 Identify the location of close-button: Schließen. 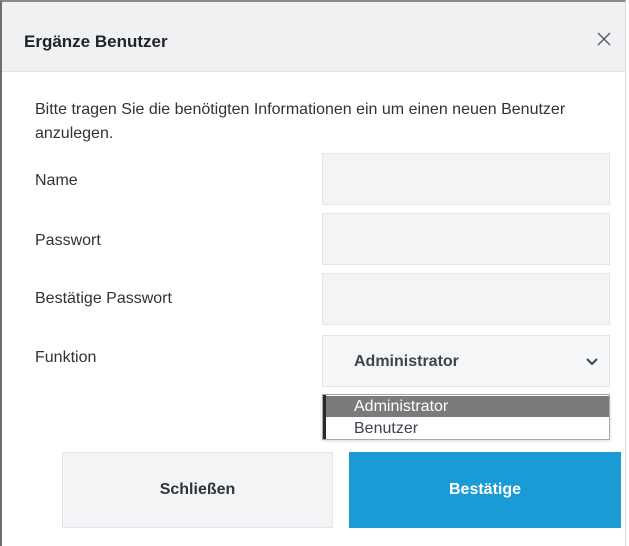
(197, 490).